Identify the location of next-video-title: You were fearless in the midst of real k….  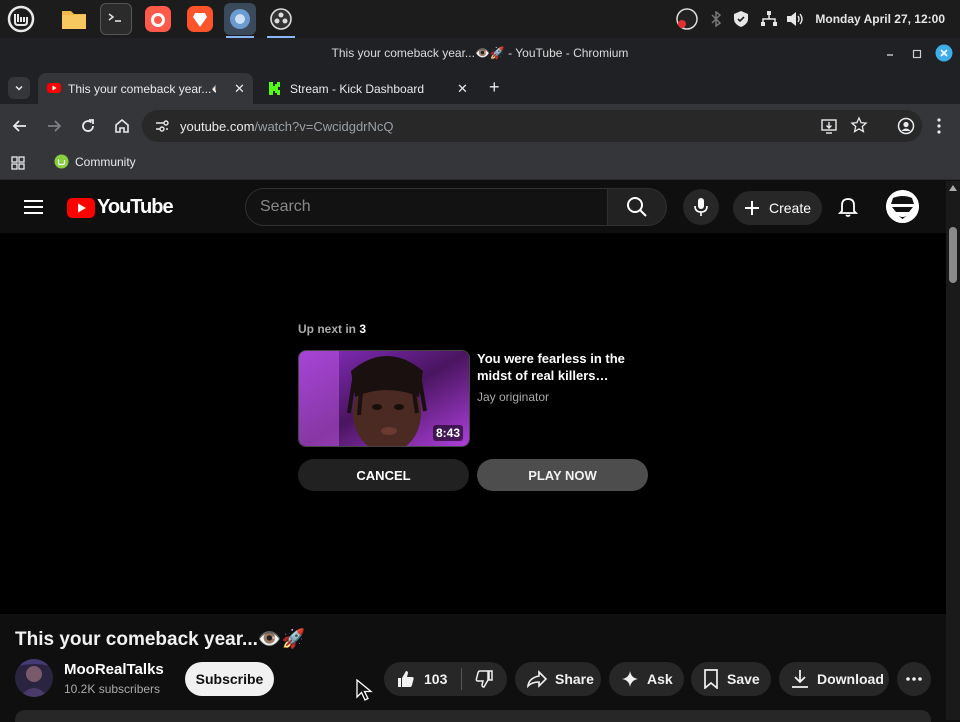
(552, 367).